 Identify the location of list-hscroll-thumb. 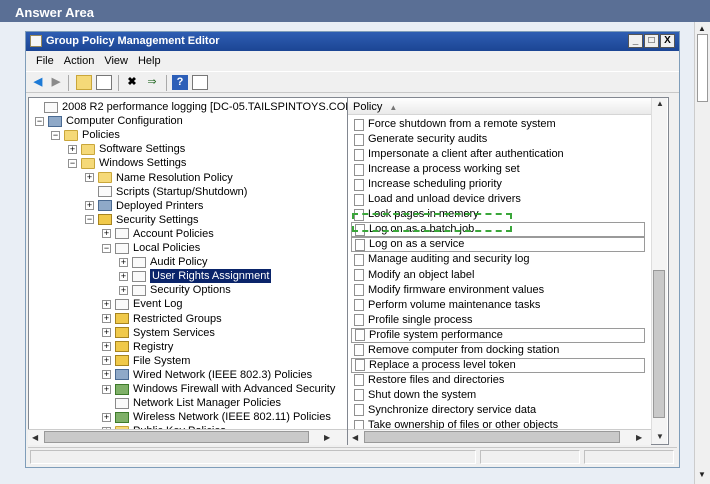
(492, 437).